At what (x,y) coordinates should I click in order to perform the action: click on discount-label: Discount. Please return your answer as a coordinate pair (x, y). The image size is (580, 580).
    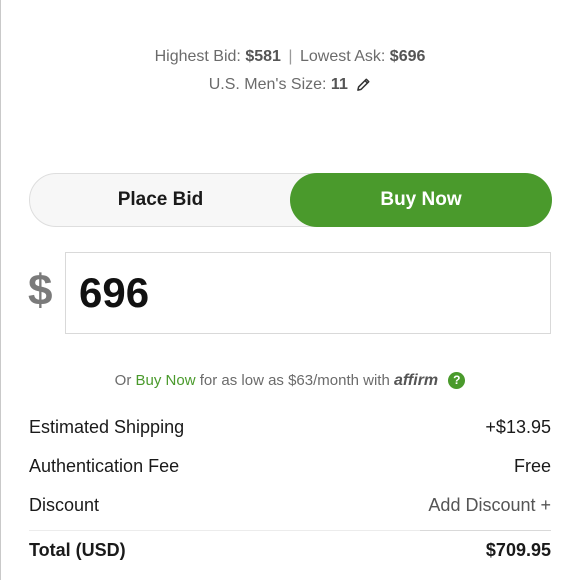
    Looking at the image, I should click on (64, 505).